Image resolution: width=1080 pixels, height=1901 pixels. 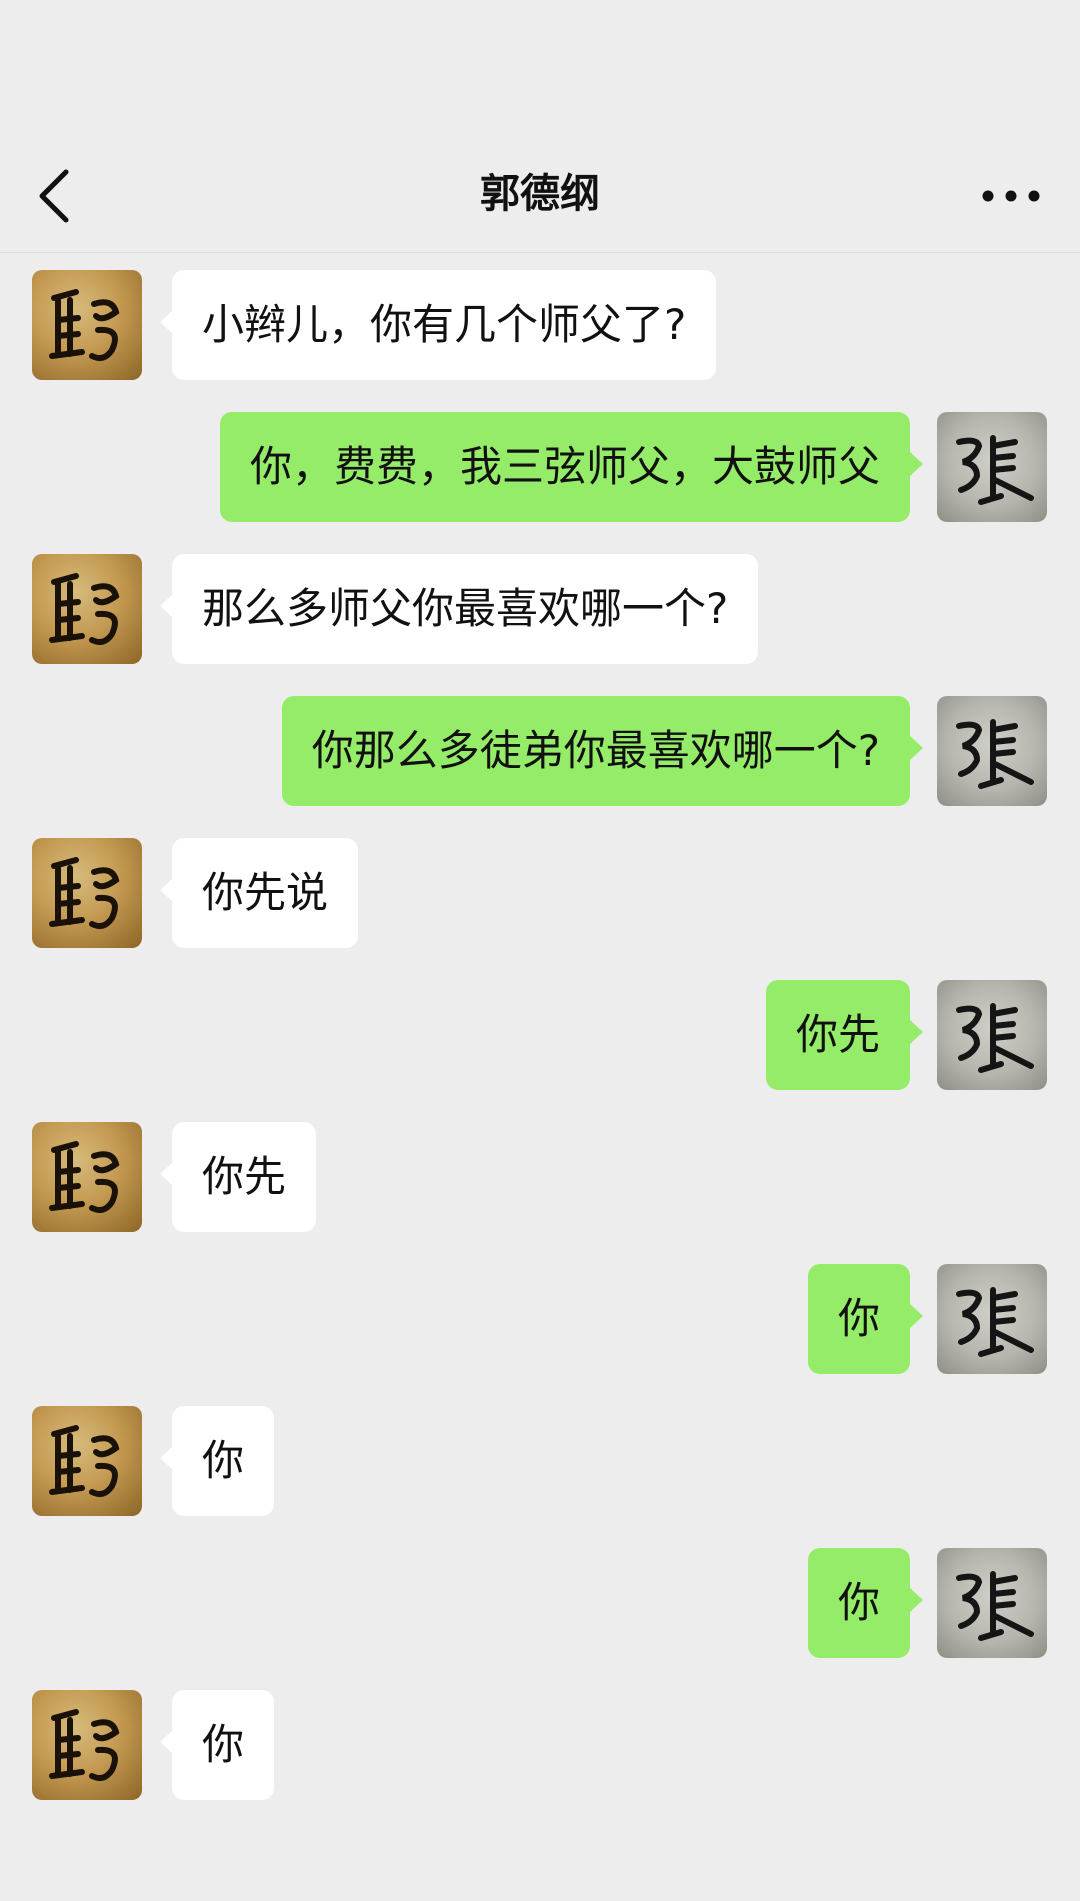 I want to click on message-bubble: 小辫儿，你有几个师父了?, so click(x=444, y=325).